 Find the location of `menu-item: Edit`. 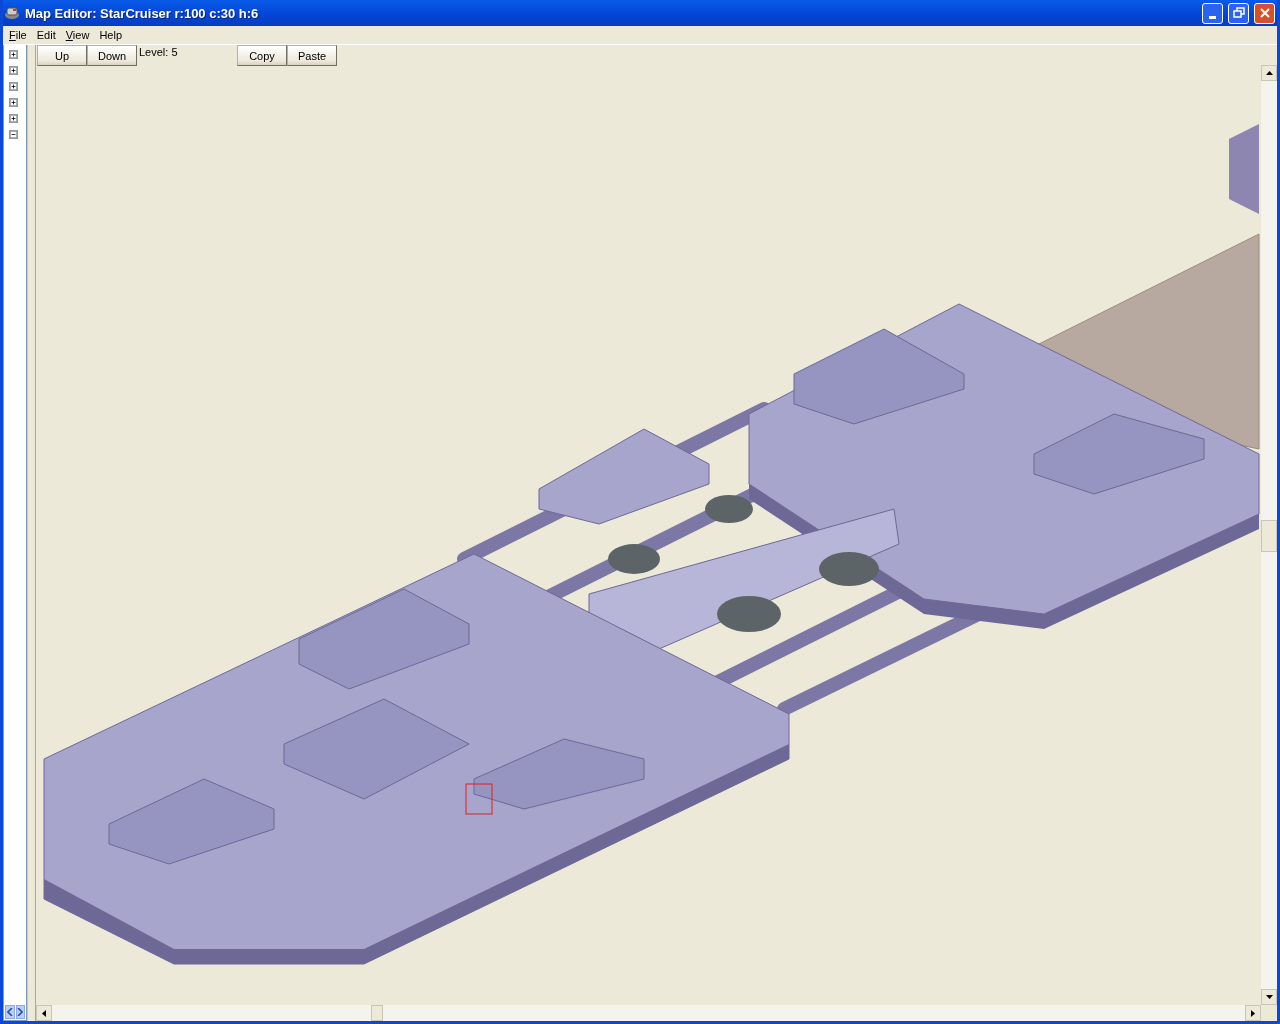

menu-item: Edit is located at coordinates (47, 35).